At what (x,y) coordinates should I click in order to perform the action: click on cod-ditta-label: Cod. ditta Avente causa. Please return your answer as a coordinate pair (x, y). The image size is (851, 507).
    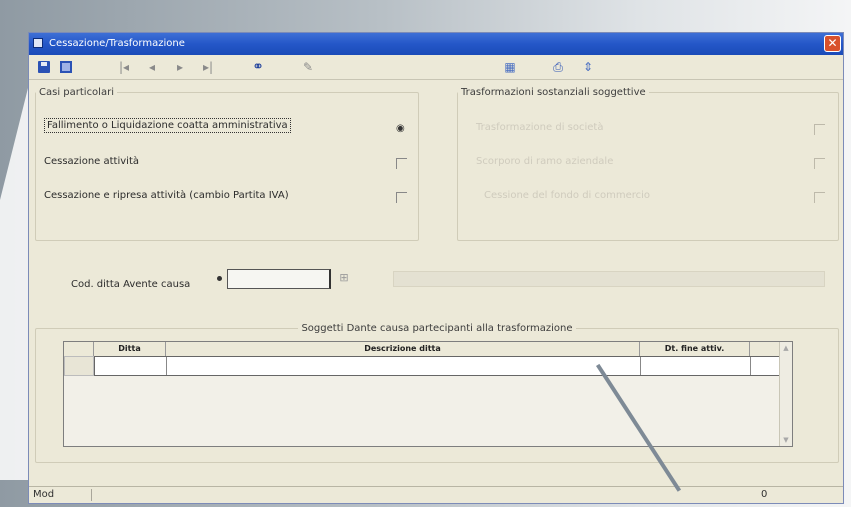
    Looking at the image, I should click on (131, 284).